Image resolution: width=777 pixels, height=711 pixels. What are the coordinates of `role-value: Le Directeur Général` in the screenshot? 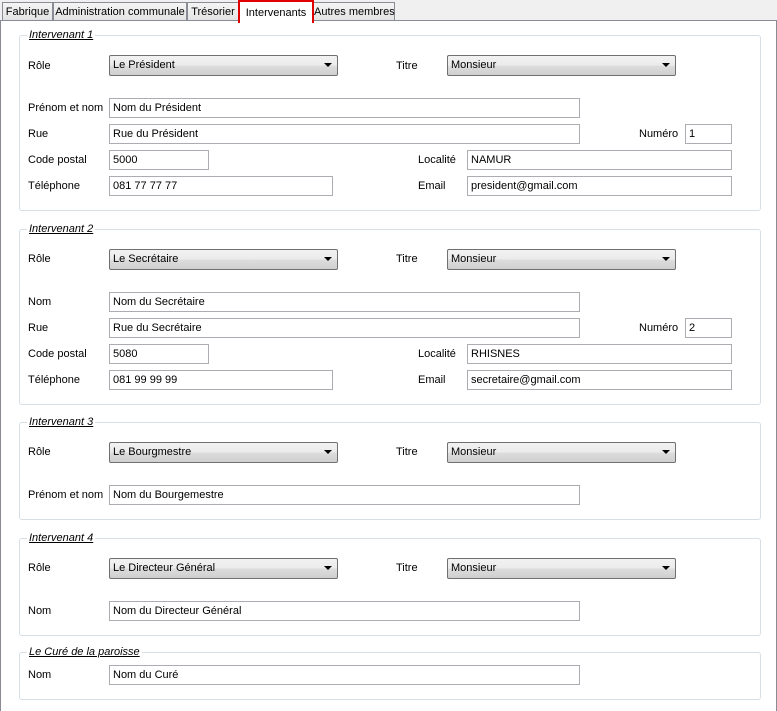 It's located at (164, 568).